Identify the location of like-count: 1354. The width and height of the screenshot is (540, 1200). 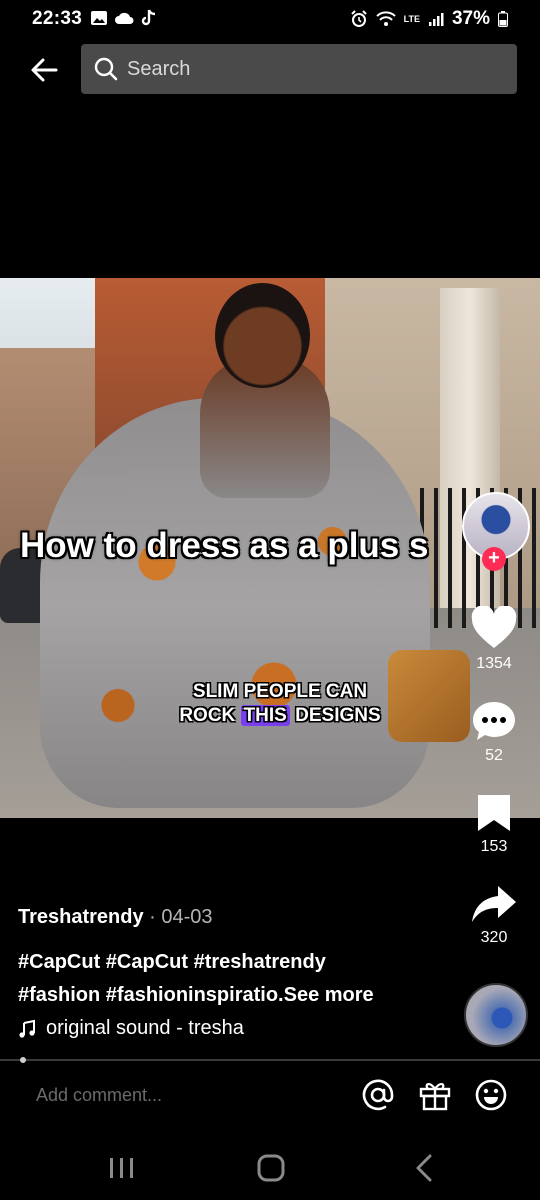
(494, 663).